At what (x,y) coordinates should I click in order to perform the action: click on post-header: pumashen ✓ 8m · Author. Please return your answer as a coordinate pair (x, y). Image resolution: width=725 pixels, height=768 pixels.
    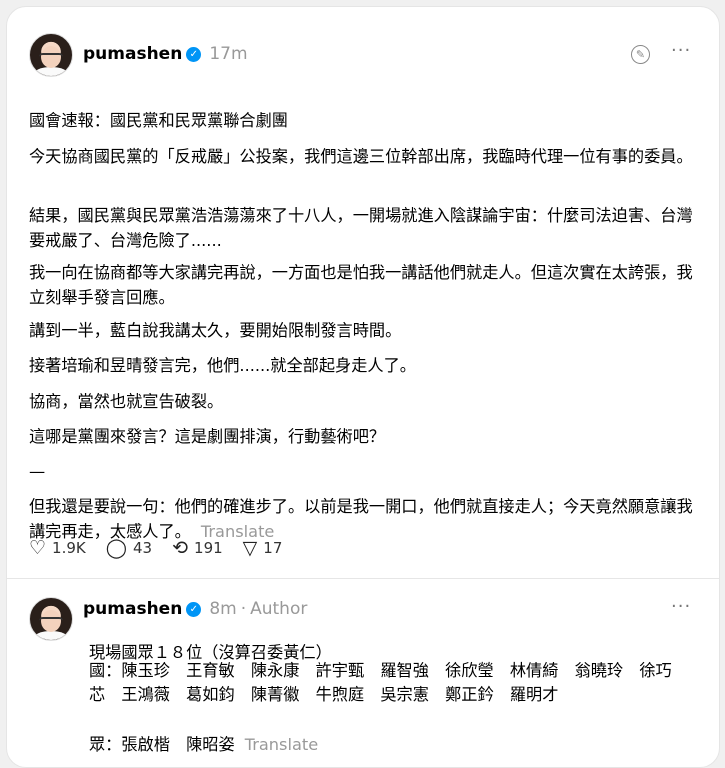
    Looking at the image, I should click on (195, 609).